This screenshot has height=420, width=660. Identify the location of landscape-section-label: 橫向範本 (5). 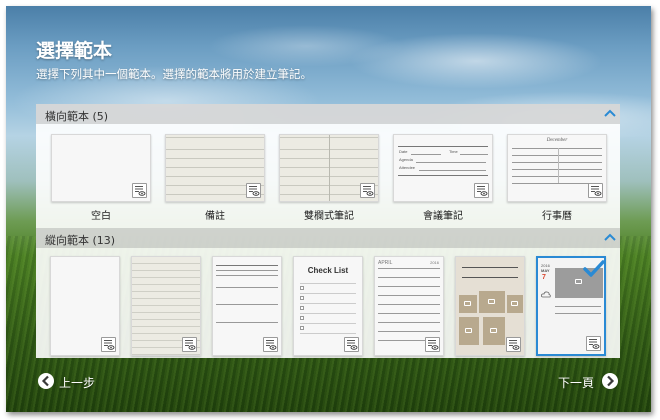
(77, 116).